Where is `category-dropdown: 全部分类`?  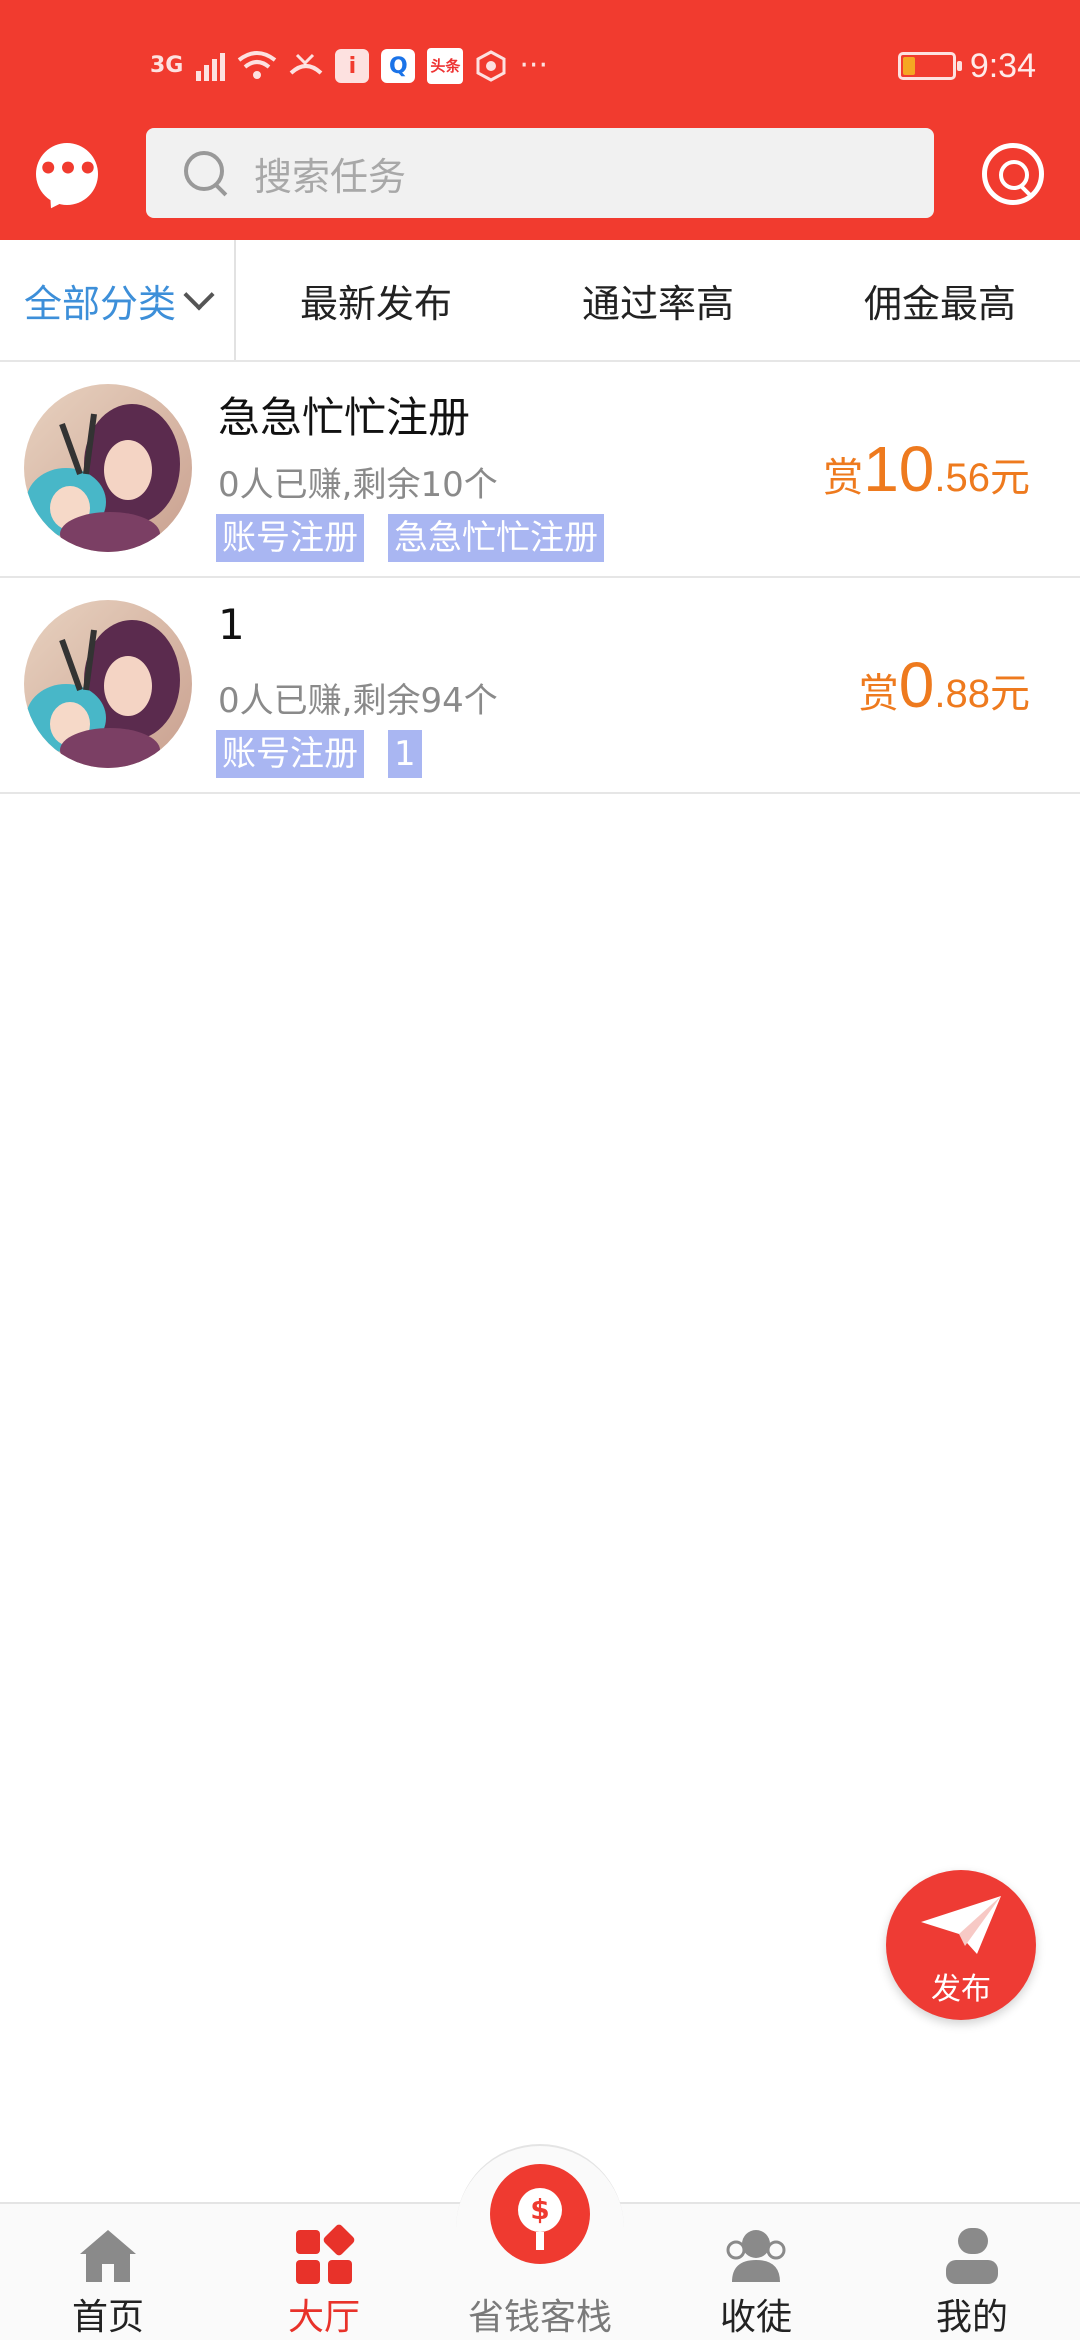 category-dropdown: 全部分类 is located at coordinates (118, 300).